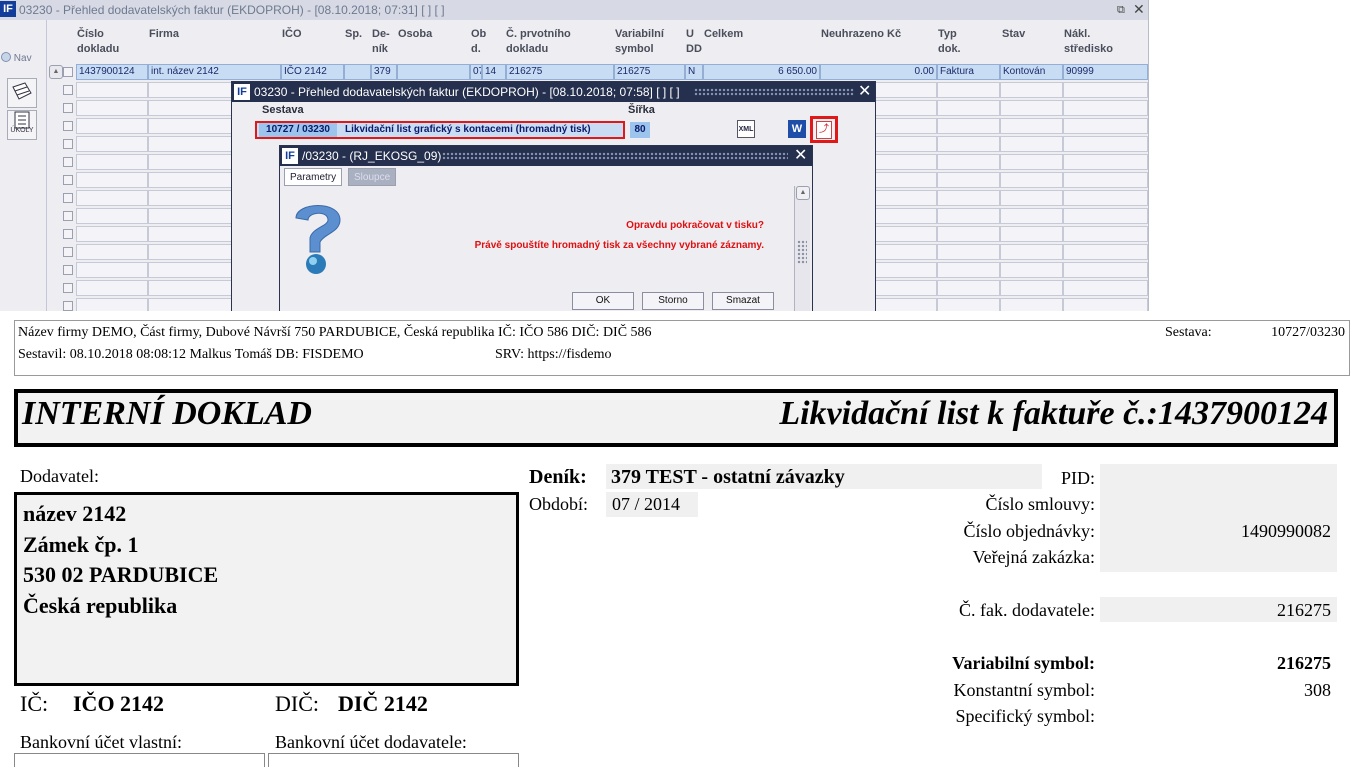 The height and width of the screenshot is (767, 1358). Describe the element at coordinates (603, 301) in the screenshot. I see `ok-button: OK` at that location.